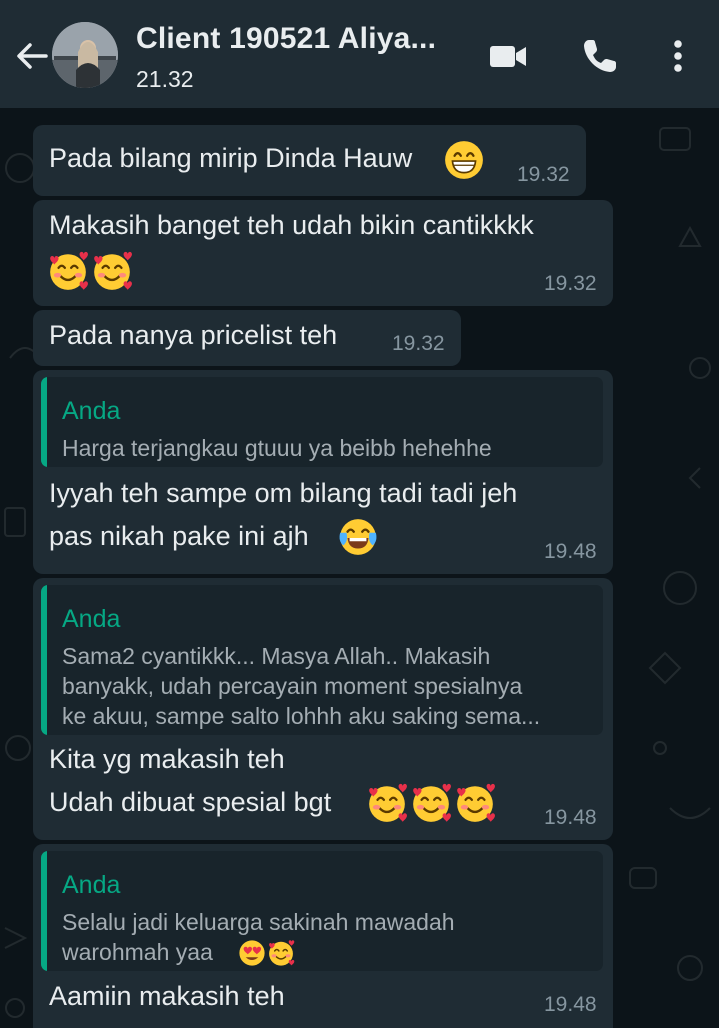 Image resolution: width=719 pixels, height=1028 pixels. I want to click on message-text: Pada bilang mirip Dinda Hauw, so click(231, 158).